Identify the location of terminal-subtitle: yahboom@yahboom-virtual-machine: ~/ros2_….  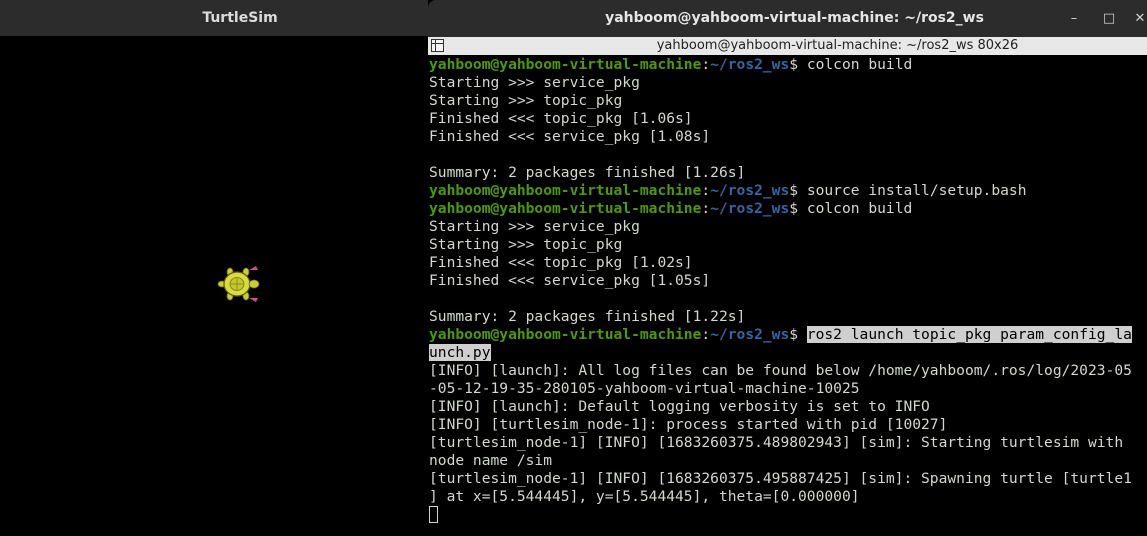
(837, 45).